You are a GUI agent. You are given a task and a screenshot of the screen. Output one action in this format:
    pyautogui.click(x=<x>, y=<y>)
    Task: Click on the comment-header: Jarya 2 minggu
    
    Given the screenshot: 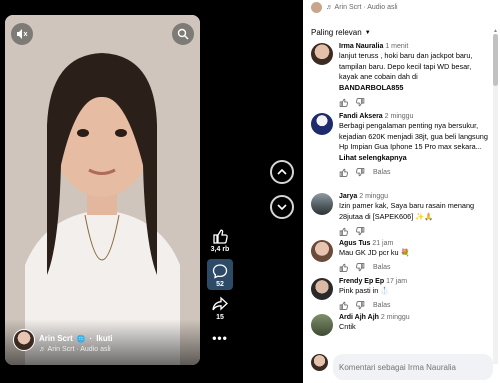 What is the action you would take?
    pyautogui.click(x=415, y=196)
    